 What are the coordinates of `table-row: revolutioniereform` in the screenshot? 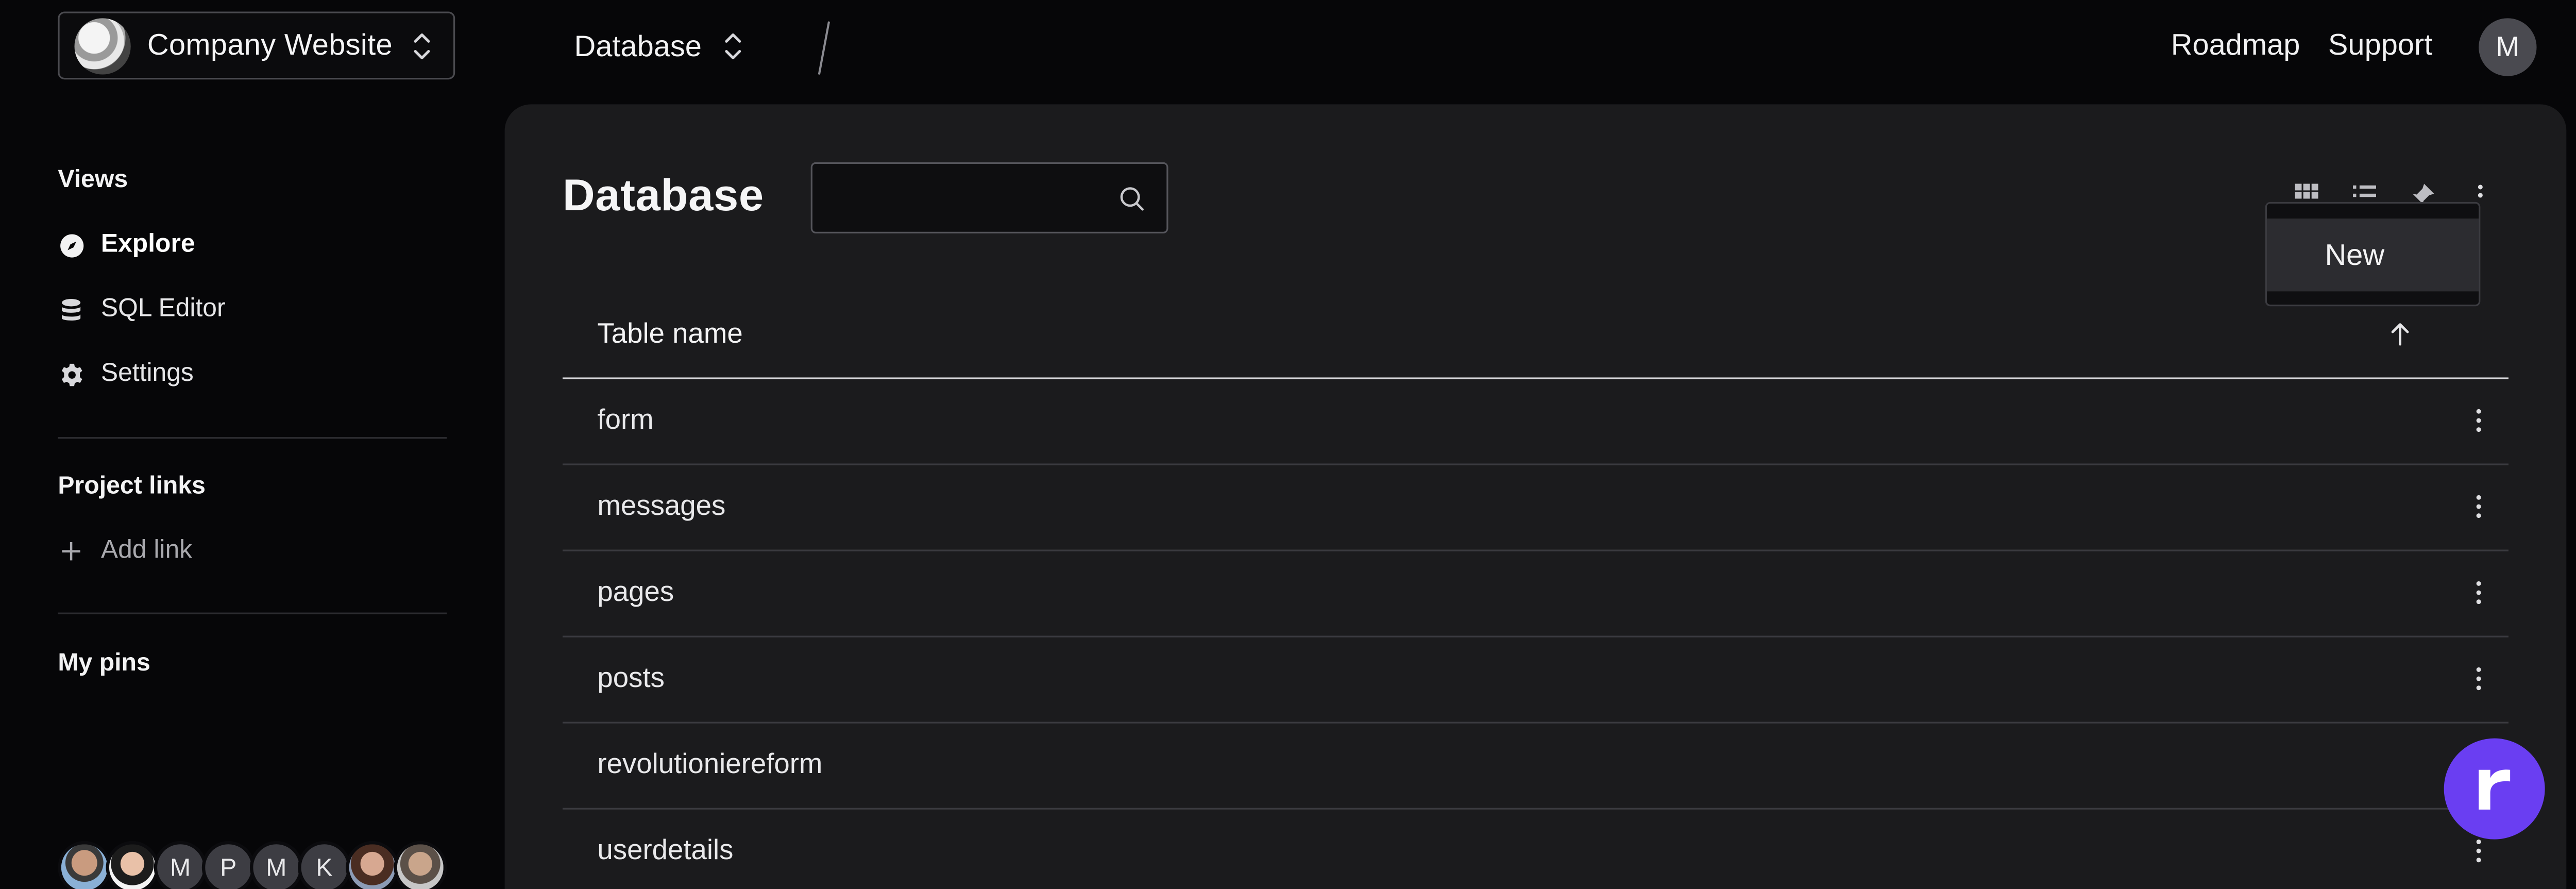 It's located at (1536, 766).